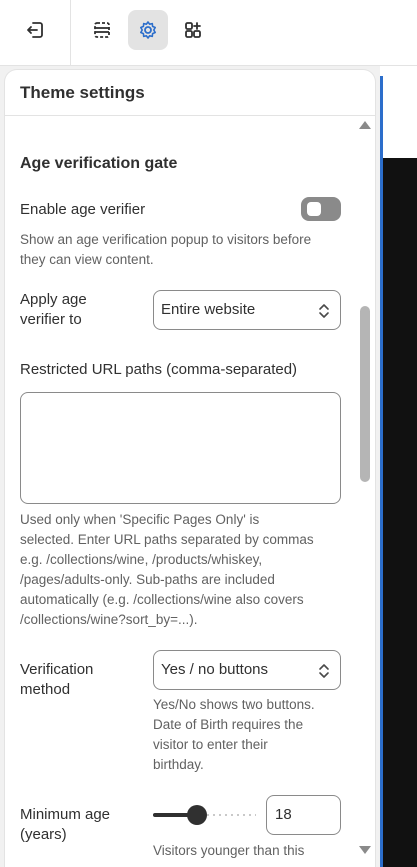 This screenshot has height=867, width=417. I want to click on minimum-age-slider-thumb, so click(197, 815).